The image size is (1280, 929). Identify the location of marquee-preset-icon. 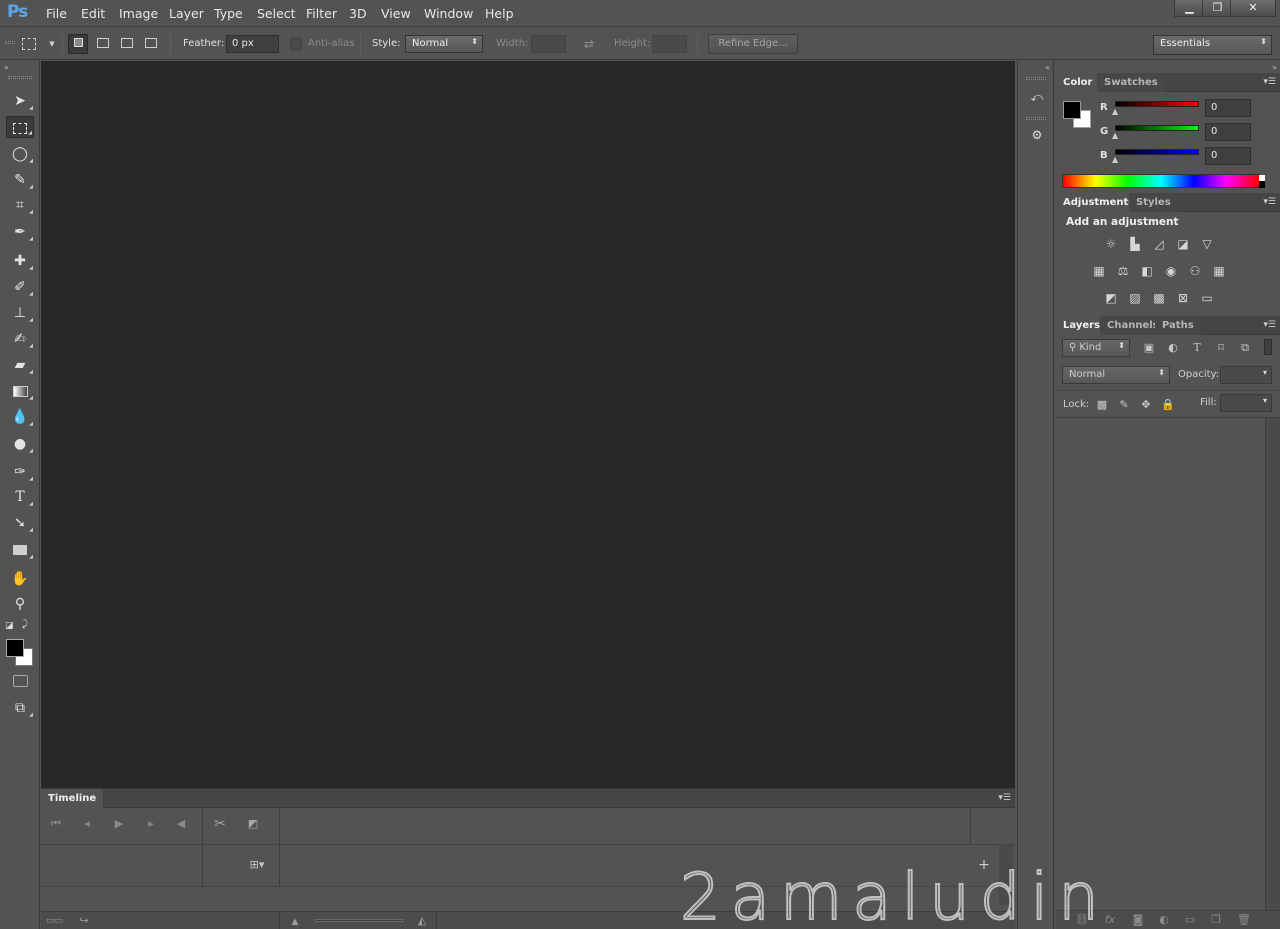
(29, 44).